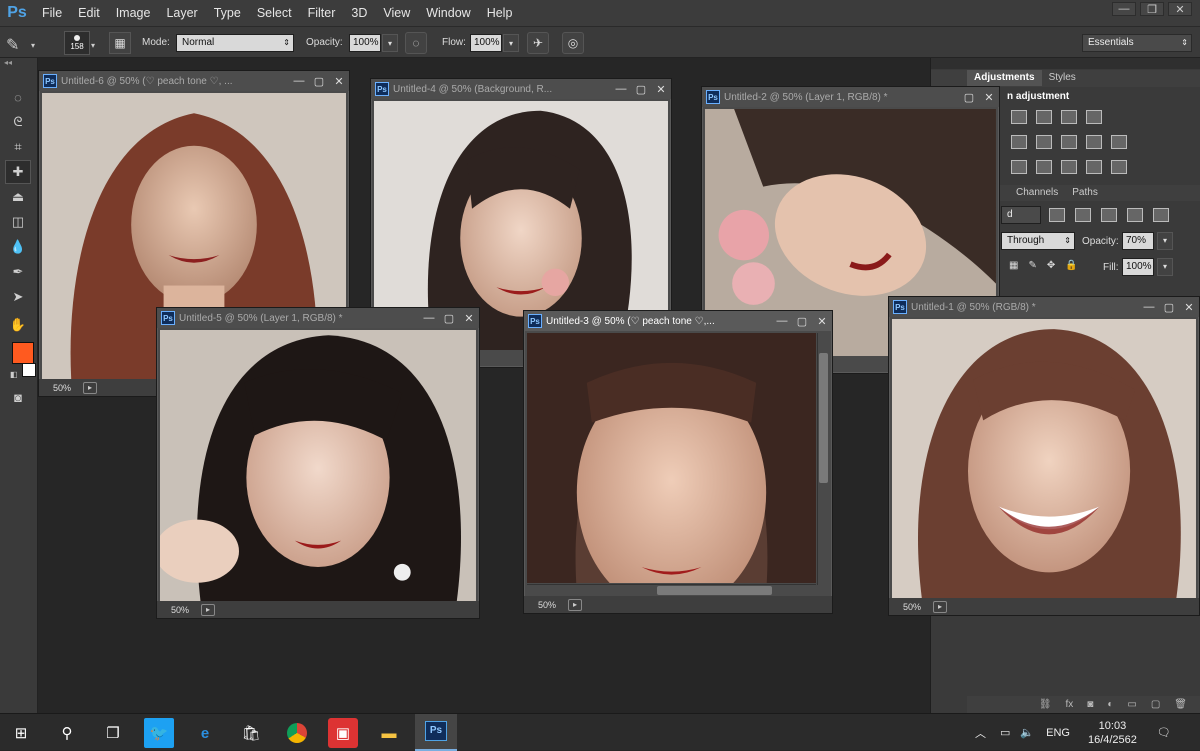 The image size is (1200, 751). What do you see at coordinates (18, 147) in the screenshot?
I see `crop-tool-icon: ⌗` at bounding box center [18, 147].